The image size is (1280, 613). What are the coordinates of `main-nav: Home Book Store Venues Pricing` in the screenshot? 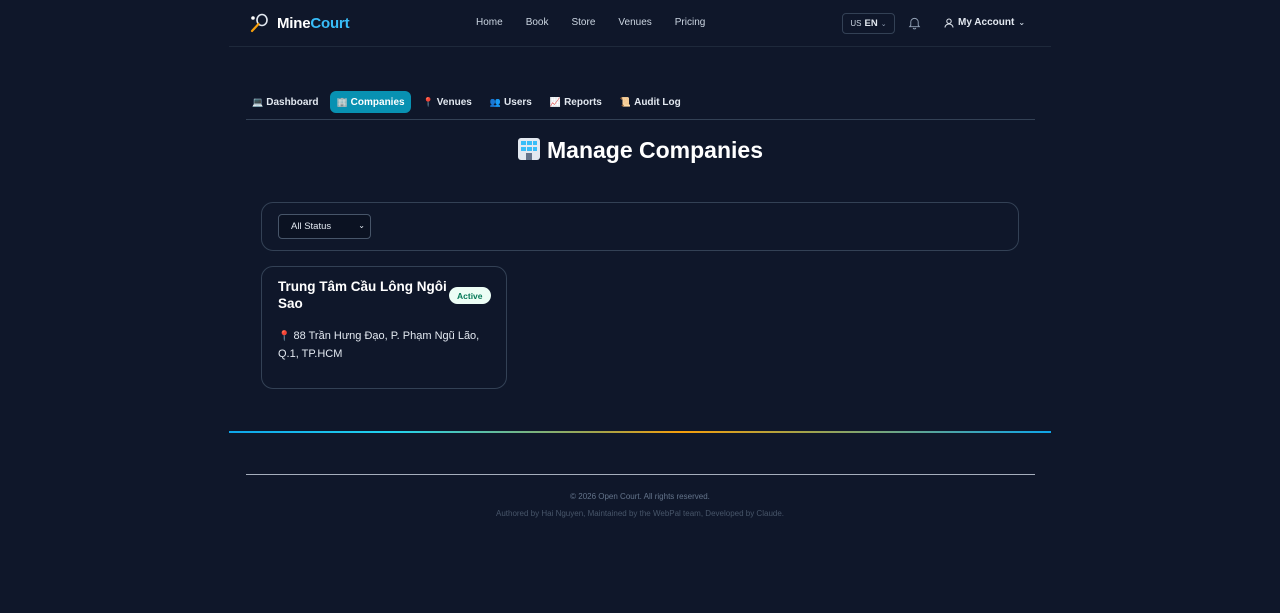 It's located at (602, 22).